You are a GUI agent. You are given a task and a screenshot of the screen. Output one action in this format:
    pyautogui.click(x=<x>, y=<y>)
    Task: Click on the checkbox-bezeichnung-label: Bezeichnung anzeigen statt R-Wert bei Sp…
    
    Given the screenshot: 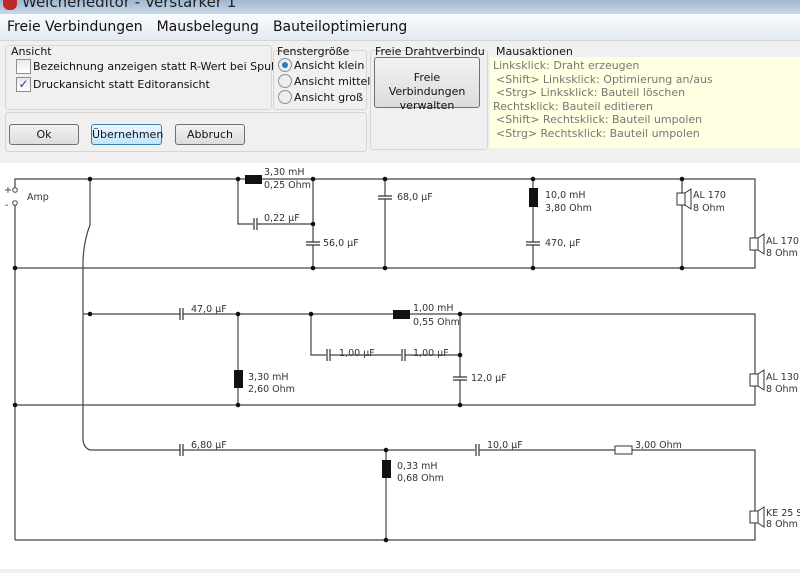 What is the action you would take?
    pyautogui.click(x=160, y=66)
    